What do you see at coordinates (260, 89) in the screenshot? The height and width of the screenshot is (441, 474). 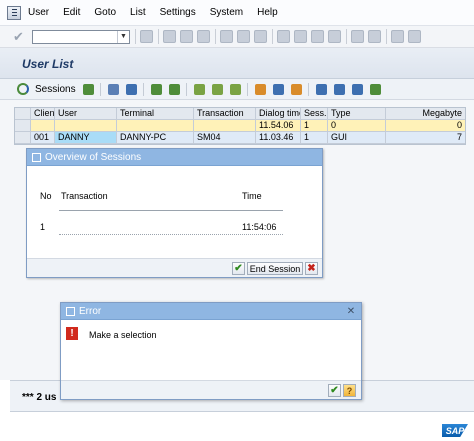 I see `grid-layout-icon` at bounding box center [260, 89].